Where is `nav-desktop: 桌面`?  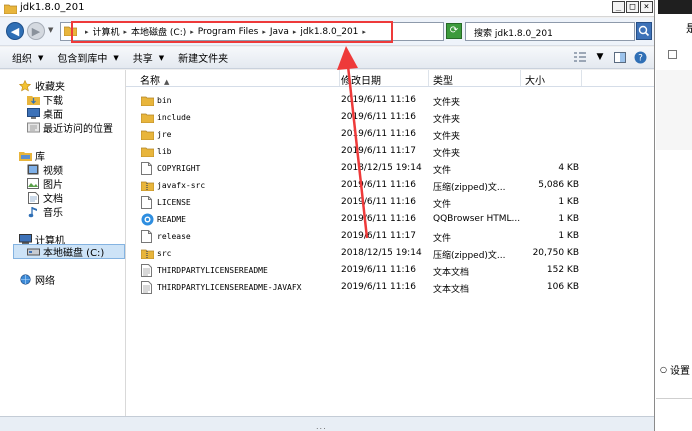 nav-desktop: 桌面 is located at coordinates (44, 113).